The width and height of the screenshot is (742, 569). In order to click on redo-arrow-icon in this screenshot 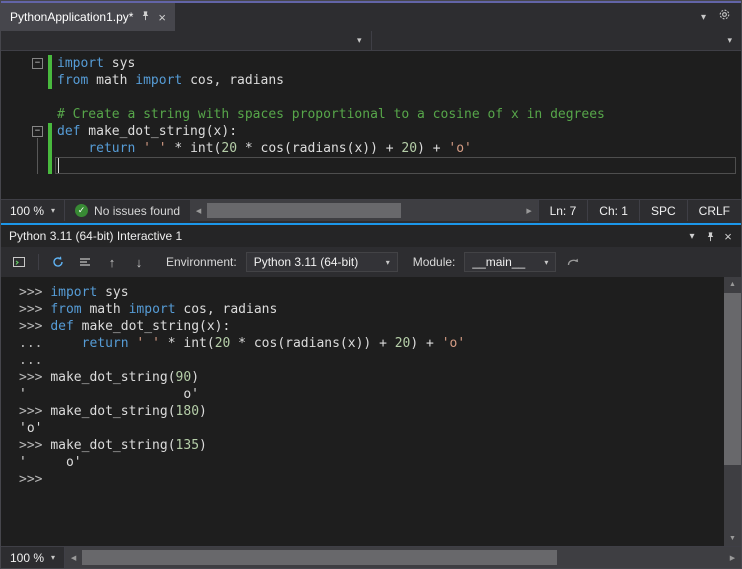, I will do `click(573, 262)`.